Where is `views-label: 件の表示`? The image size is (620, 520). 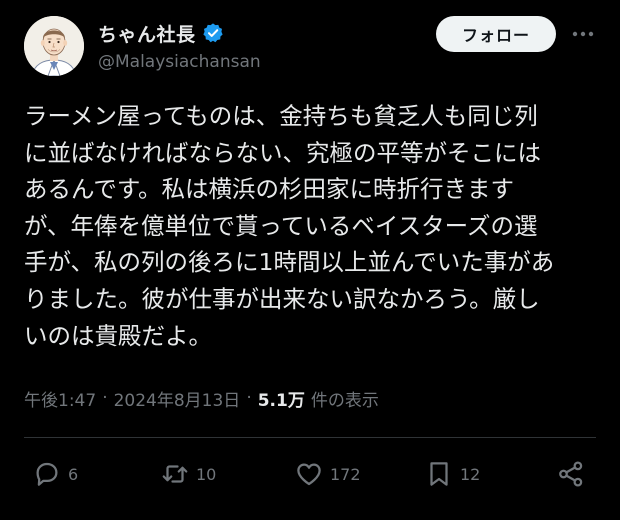 views-label: 件の表示 is located at coordinates (344, 400).